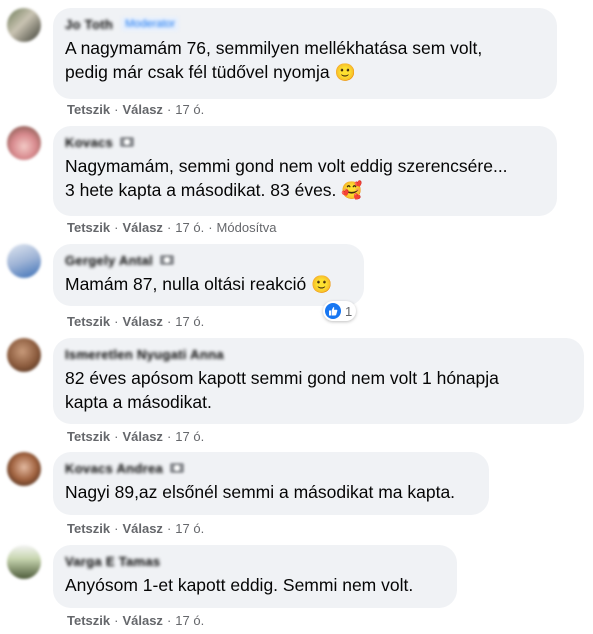 The width and height of the screenshot is (593, 634). I want to click on author-badge: Moderator, so click(150, 24).